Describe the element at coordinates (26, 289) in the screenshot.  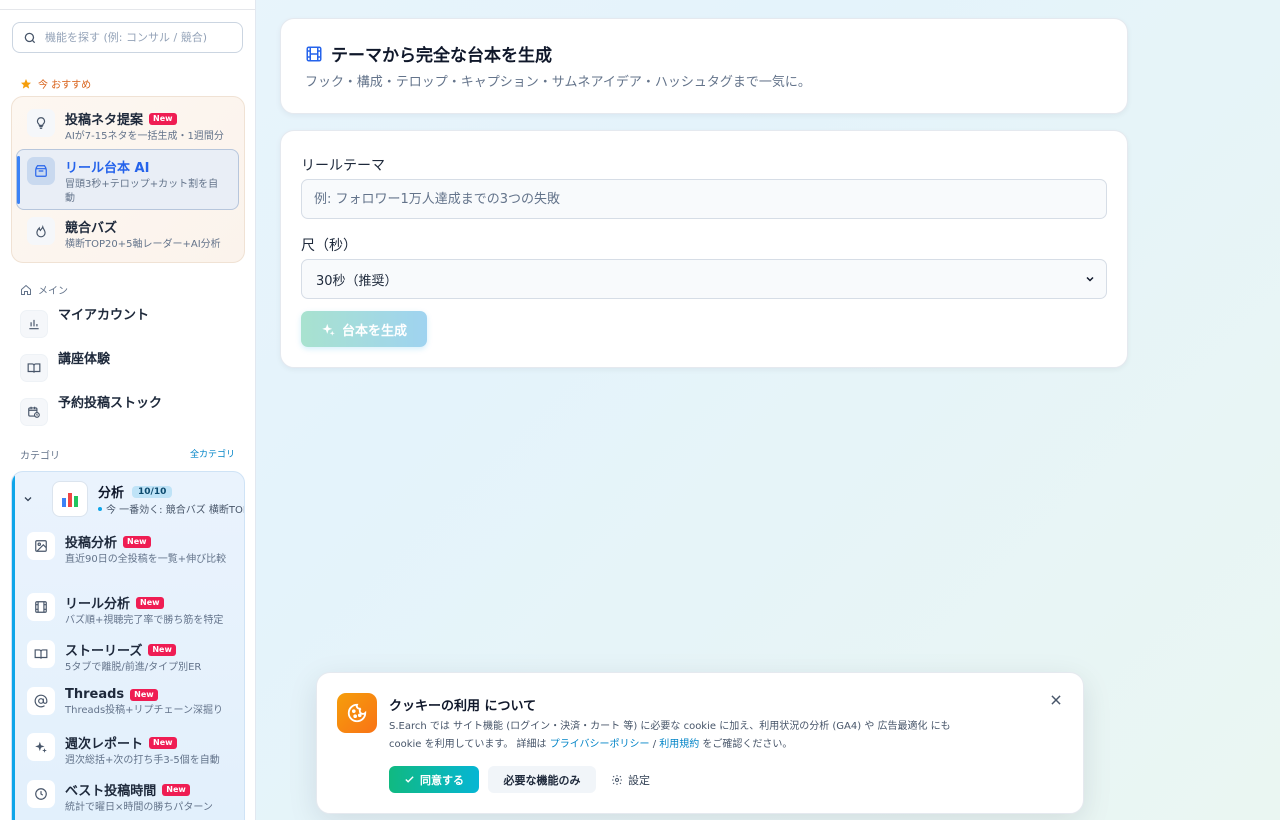
I see `home-icon` at that location.